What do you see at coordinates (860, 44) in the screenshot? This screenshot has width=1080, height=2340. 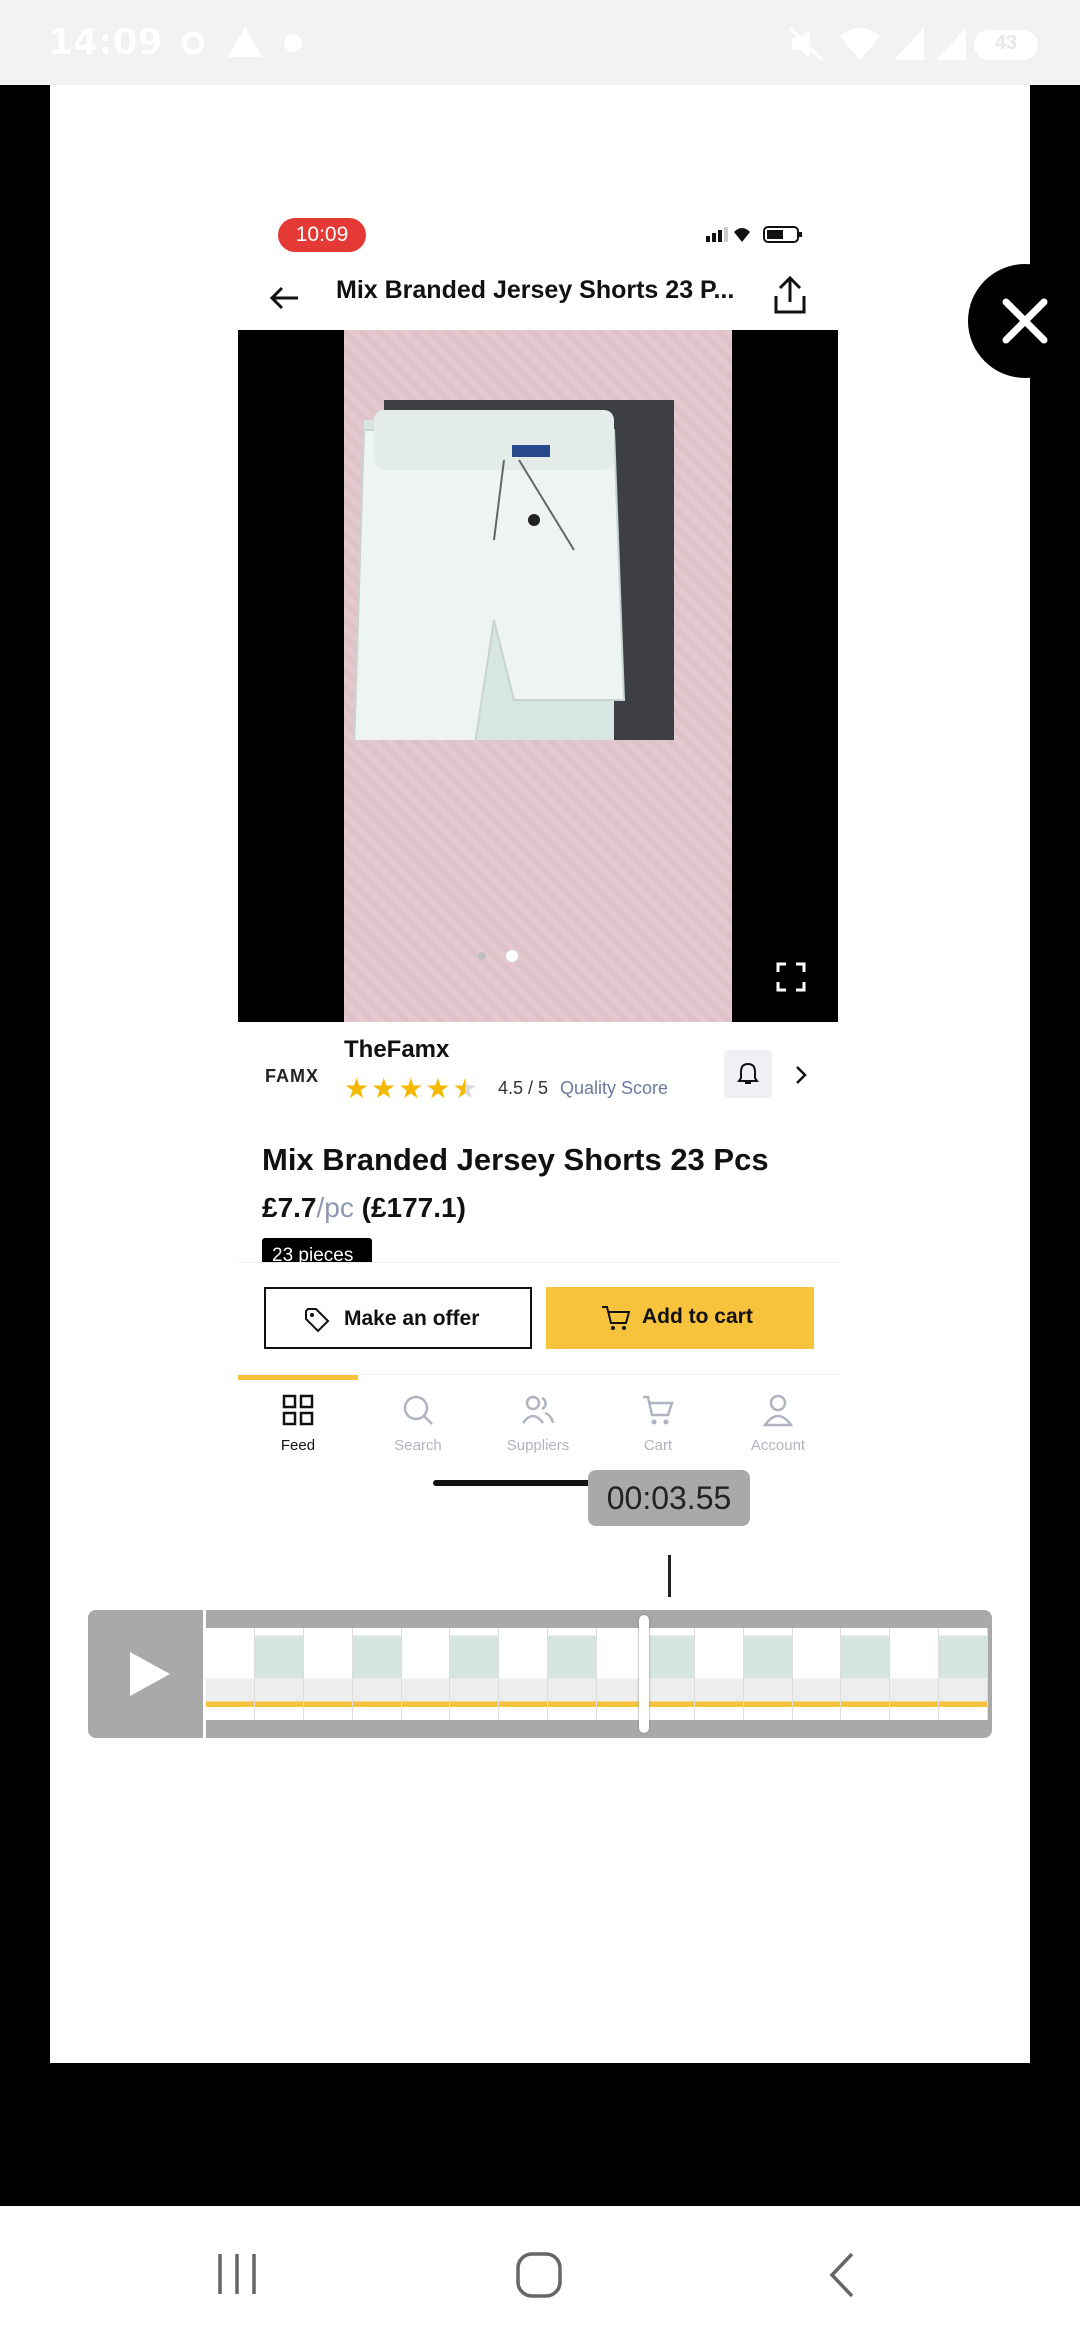 I see `wifi-icon` at bounding box center [860, 44].